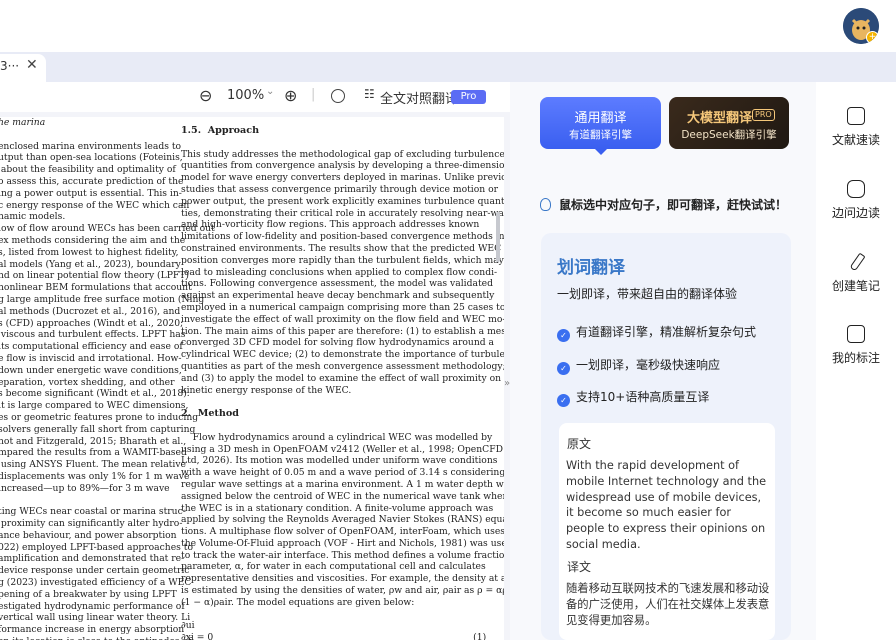 Image resolution: width=896 pixels, height=640 pixels. I want to click on paper-line: utput than open-sea locations (Foteinis,, so click(91, 158).